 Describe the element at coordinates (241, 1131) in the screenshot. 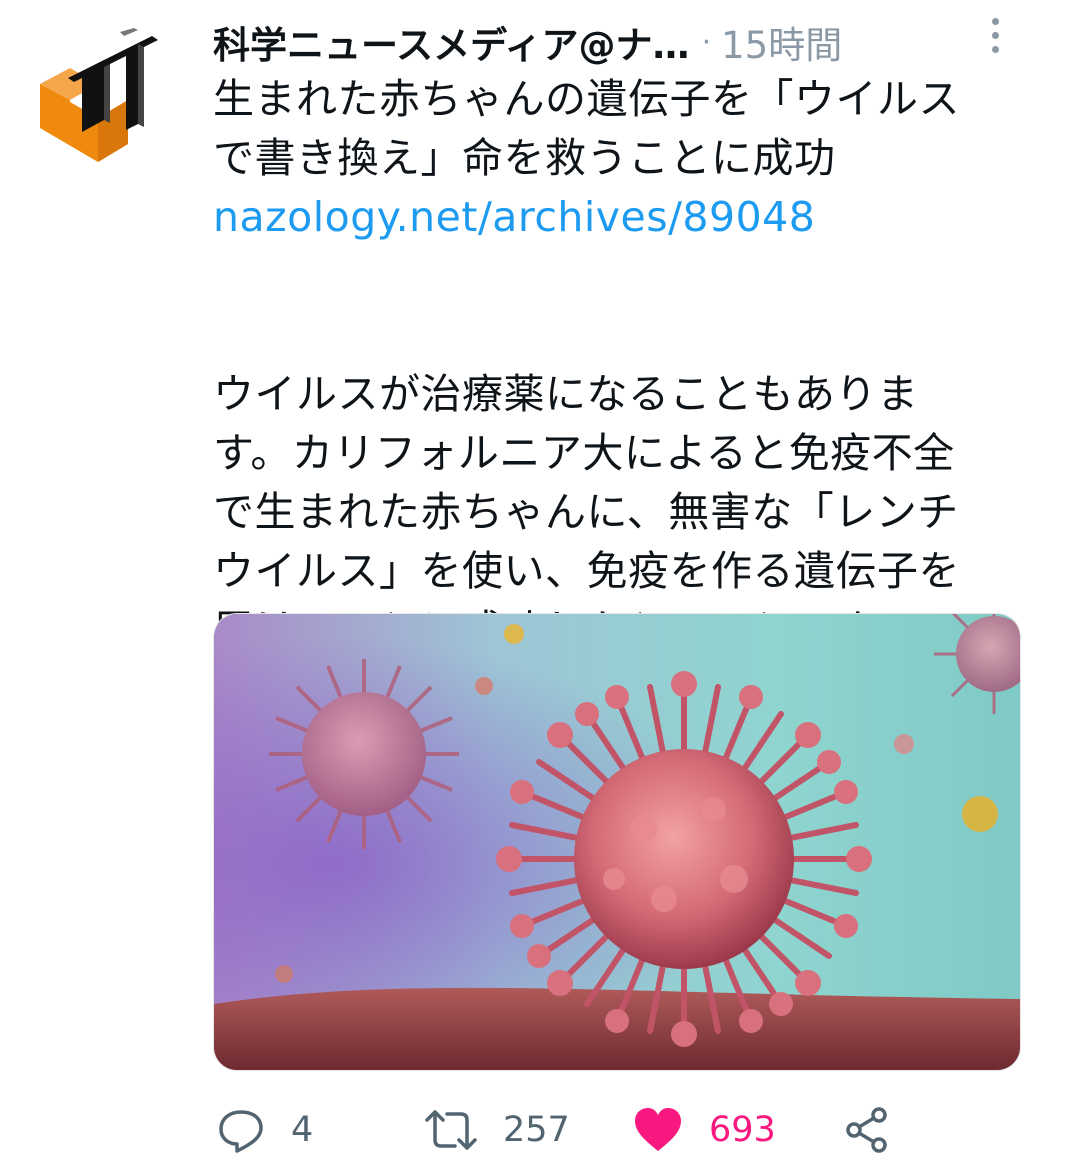

I see `reply-icon` at that location.